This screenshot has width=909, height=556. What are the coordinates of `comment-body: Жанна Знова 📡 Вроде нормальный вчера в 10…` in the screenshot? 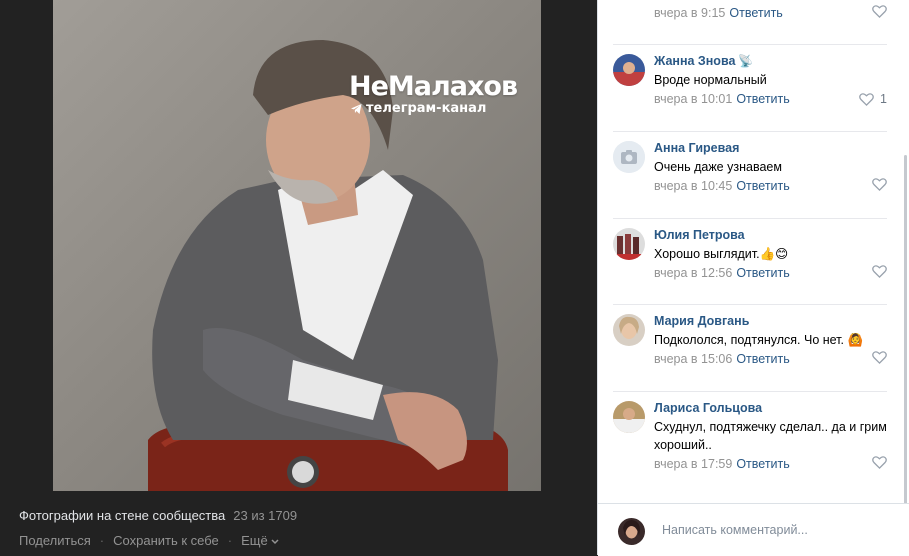 It's located at (770, 80).